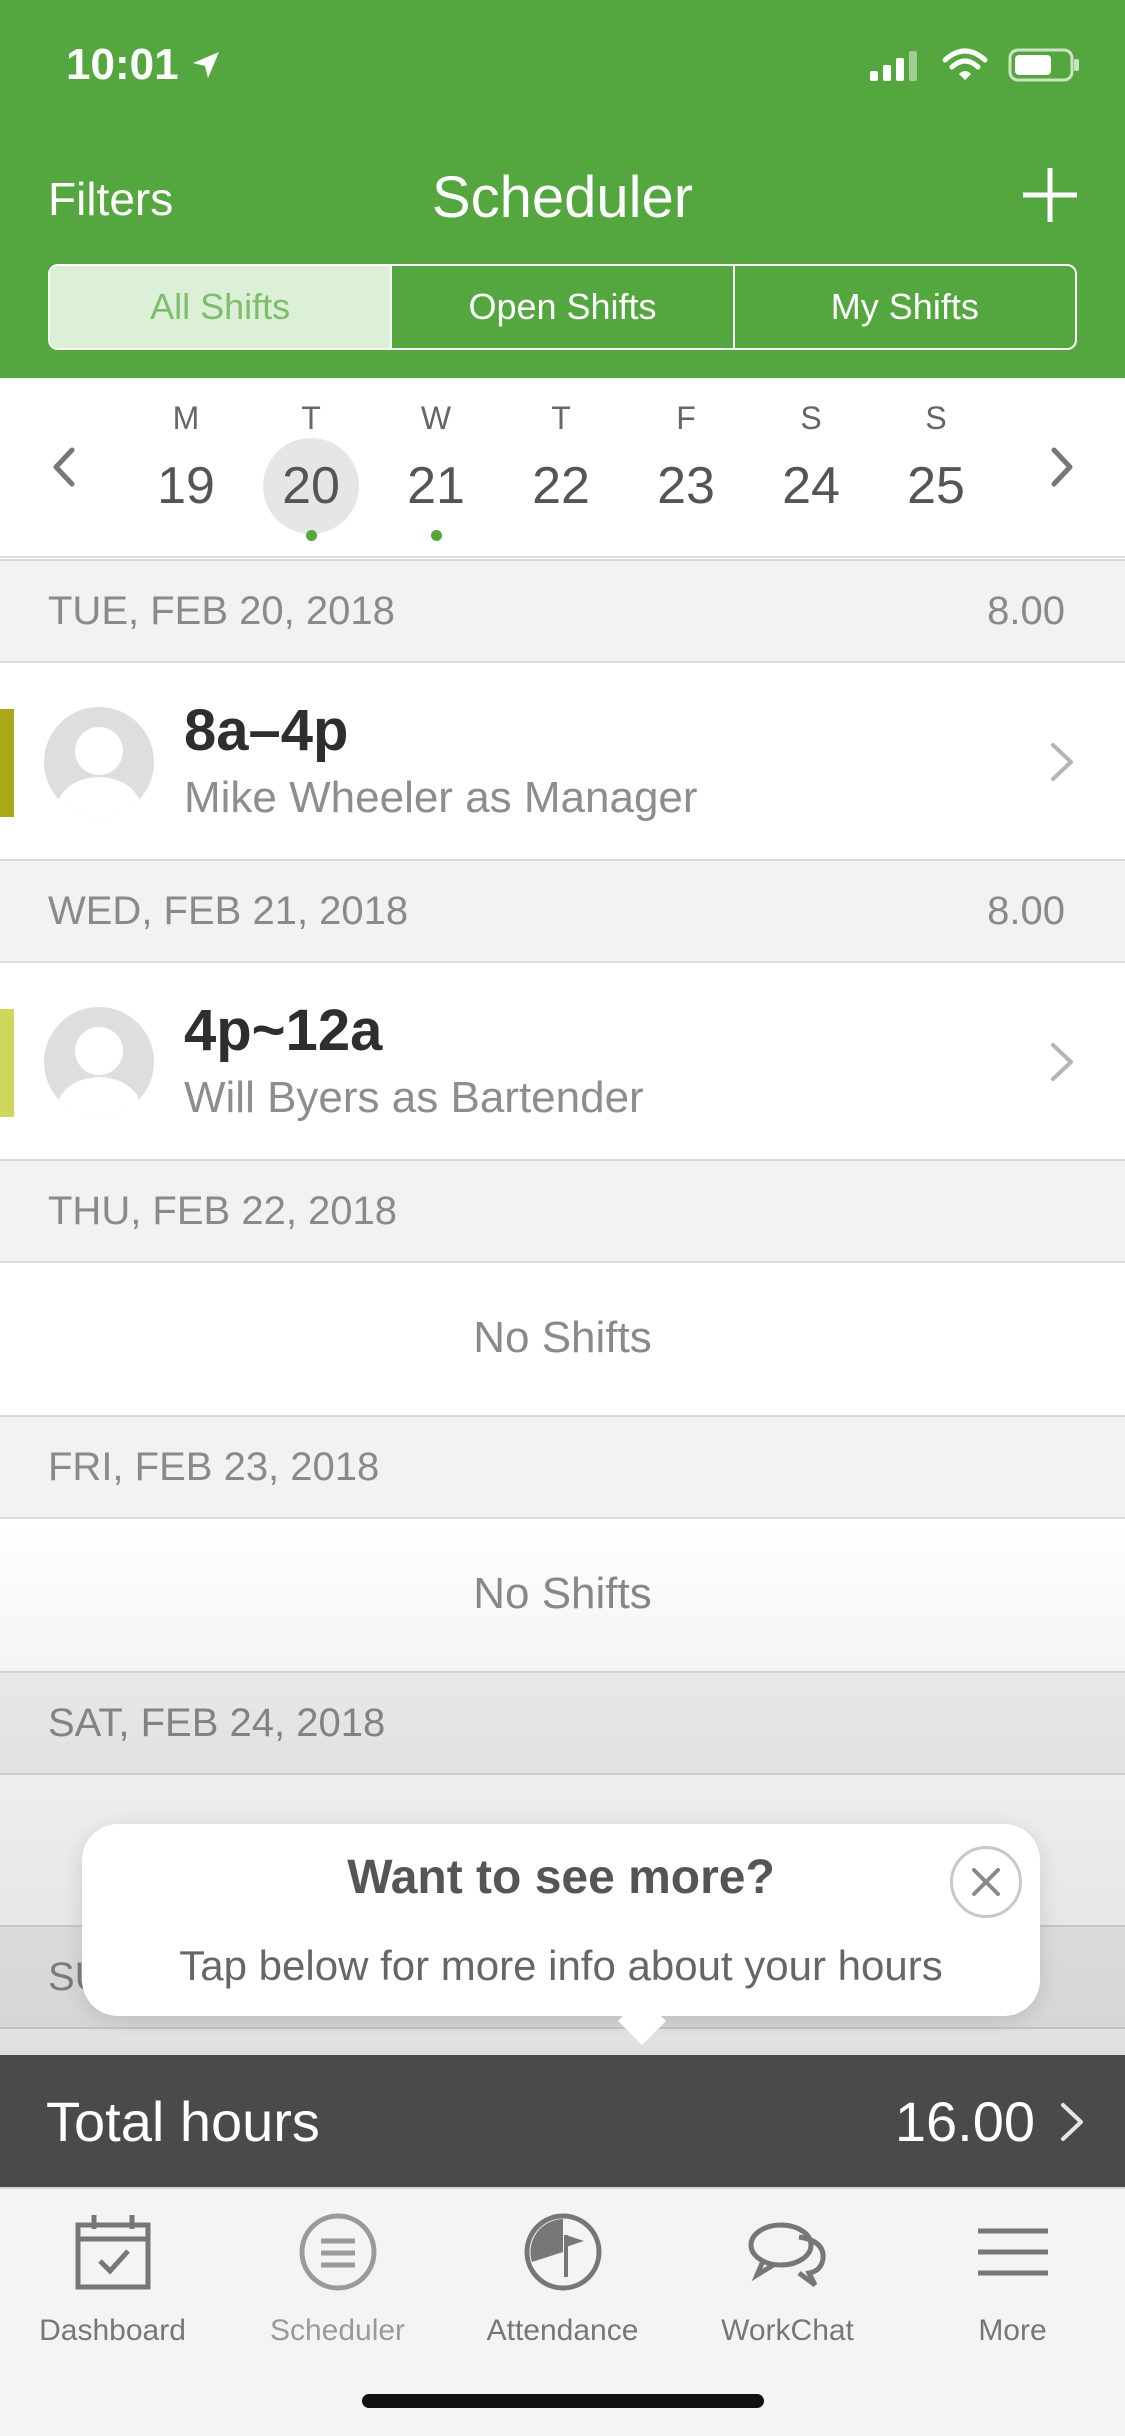 The image size is (1125, 2436). I want to click on day-monday: M 19, so click(186, 469).